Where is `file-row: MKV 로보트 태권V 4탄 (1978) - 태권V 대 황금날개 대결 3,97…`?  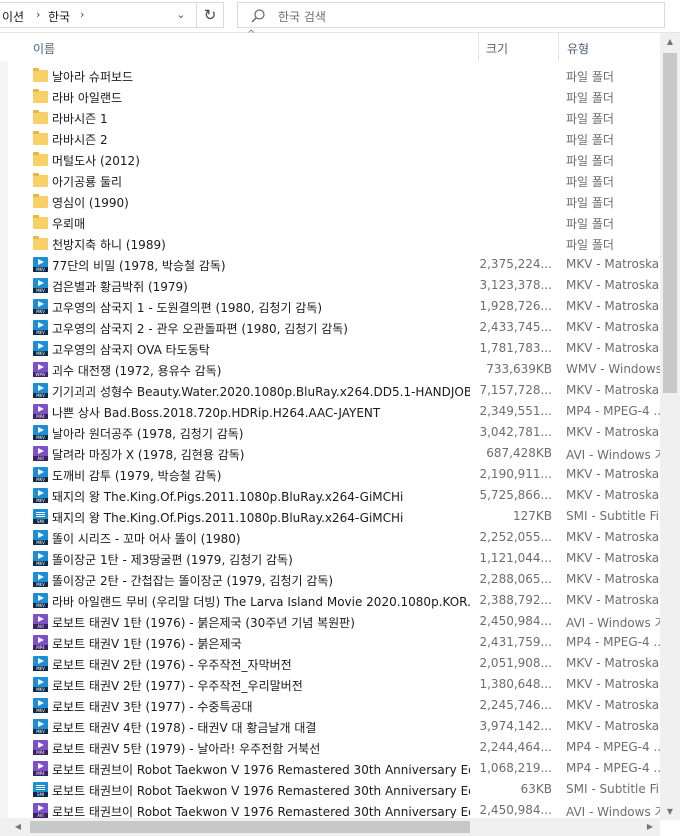
file-row: MKV 로보트 태권V 4탄 (1978) - 태권V 대 황금날개 대결 3,97… is located at coordinates (330, 726).